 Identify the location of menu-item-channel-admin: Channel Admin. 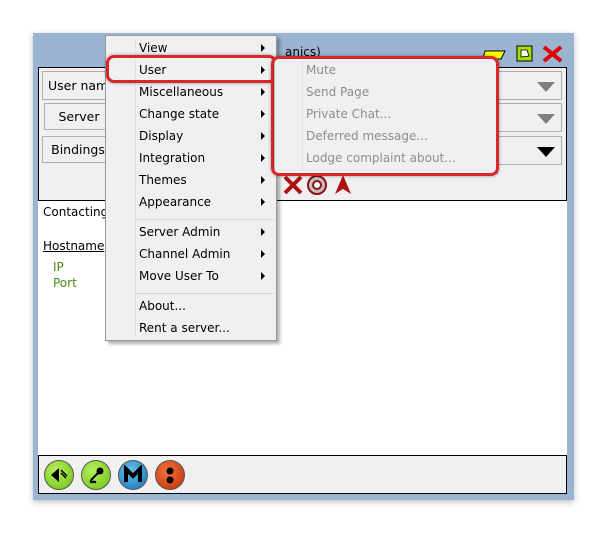
(184, 254).